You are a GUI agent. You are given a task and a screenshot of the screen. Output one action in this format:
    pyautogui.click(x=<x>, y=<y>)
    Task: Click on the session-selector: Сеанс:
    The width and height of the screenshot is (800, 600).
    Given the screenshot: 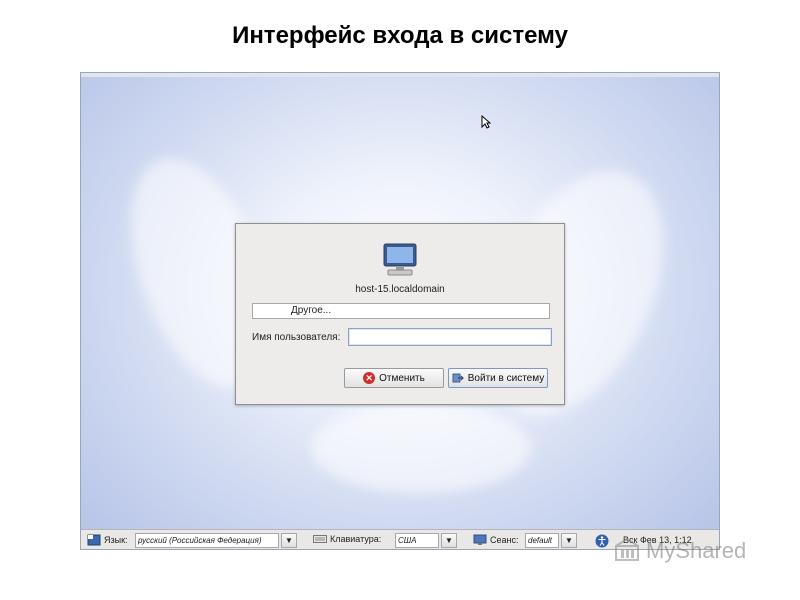 What is the action you would take?
    pyautogui.click(x=495, y=540)
    